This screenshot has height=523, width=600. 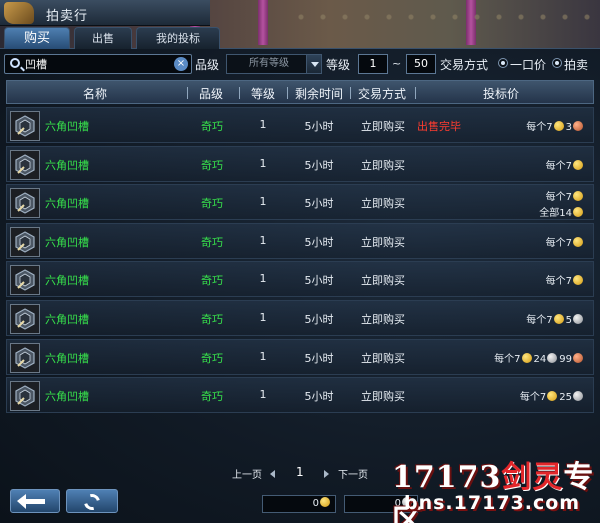 I want to click on tab-bar: 购买 出售 我的投标, so click(x=114, y=38).